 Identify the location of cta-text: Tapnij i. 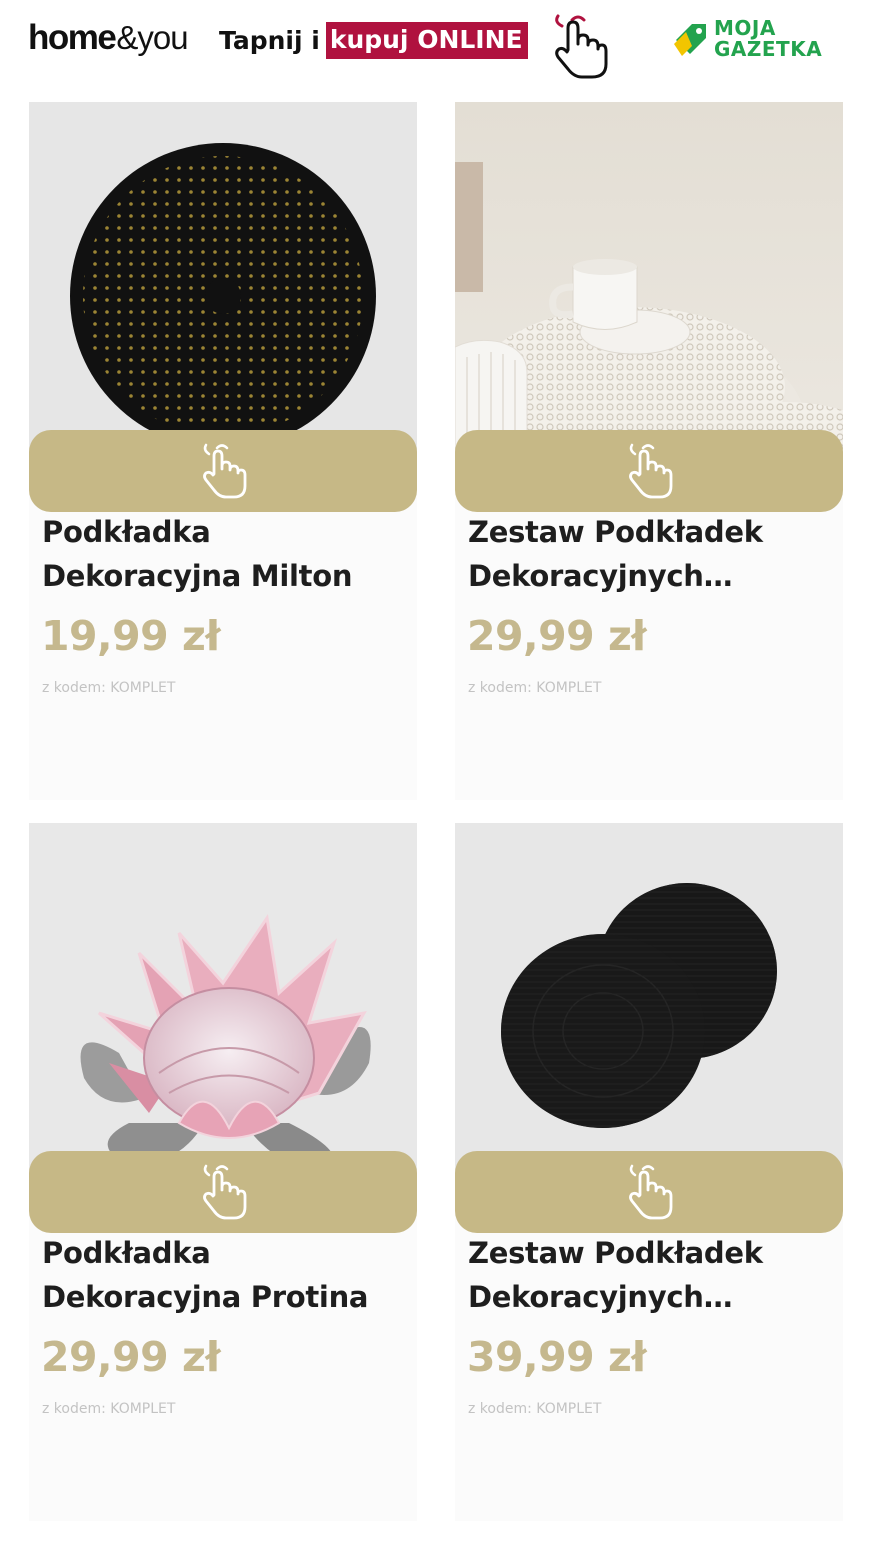
(269, 40).